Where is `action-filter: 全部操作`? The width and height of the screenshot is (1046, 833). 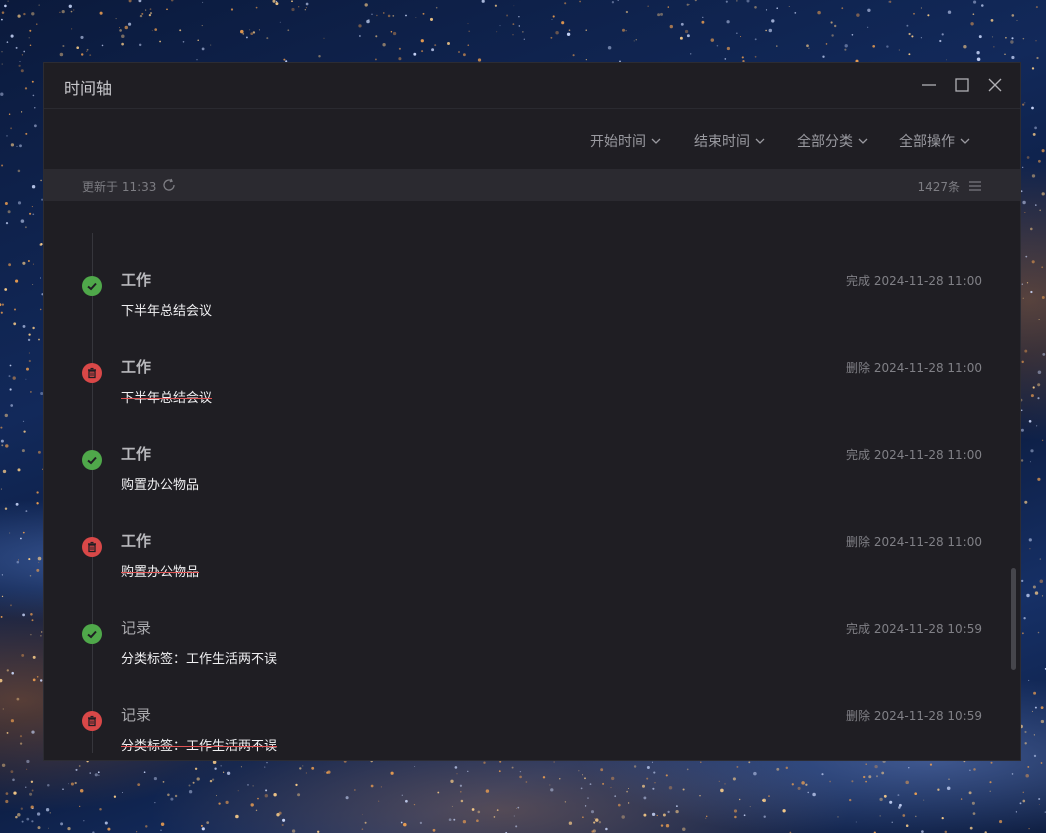
action-filter: 全部操作 is located at coordinates (934, 141).